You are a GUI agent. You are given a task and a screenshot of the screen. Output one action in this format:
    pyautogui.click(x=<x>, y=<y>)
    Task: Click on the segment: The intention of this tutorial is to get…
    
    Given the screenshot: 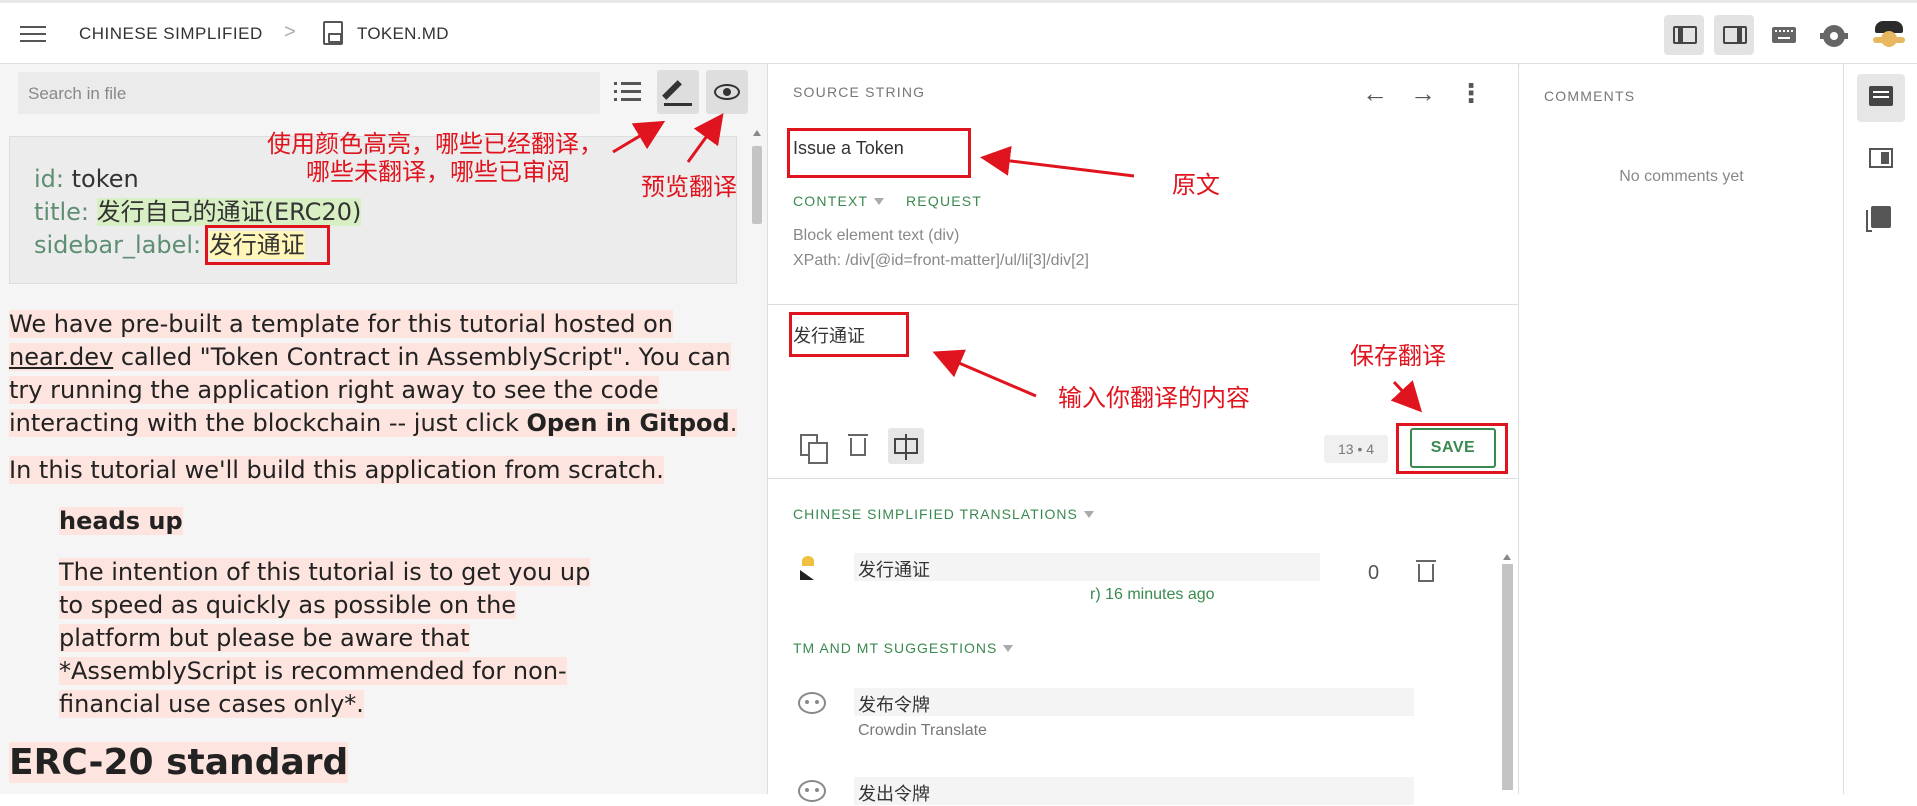 What is the action you would take?
    pyautogui.click(x=325, y=638)
    